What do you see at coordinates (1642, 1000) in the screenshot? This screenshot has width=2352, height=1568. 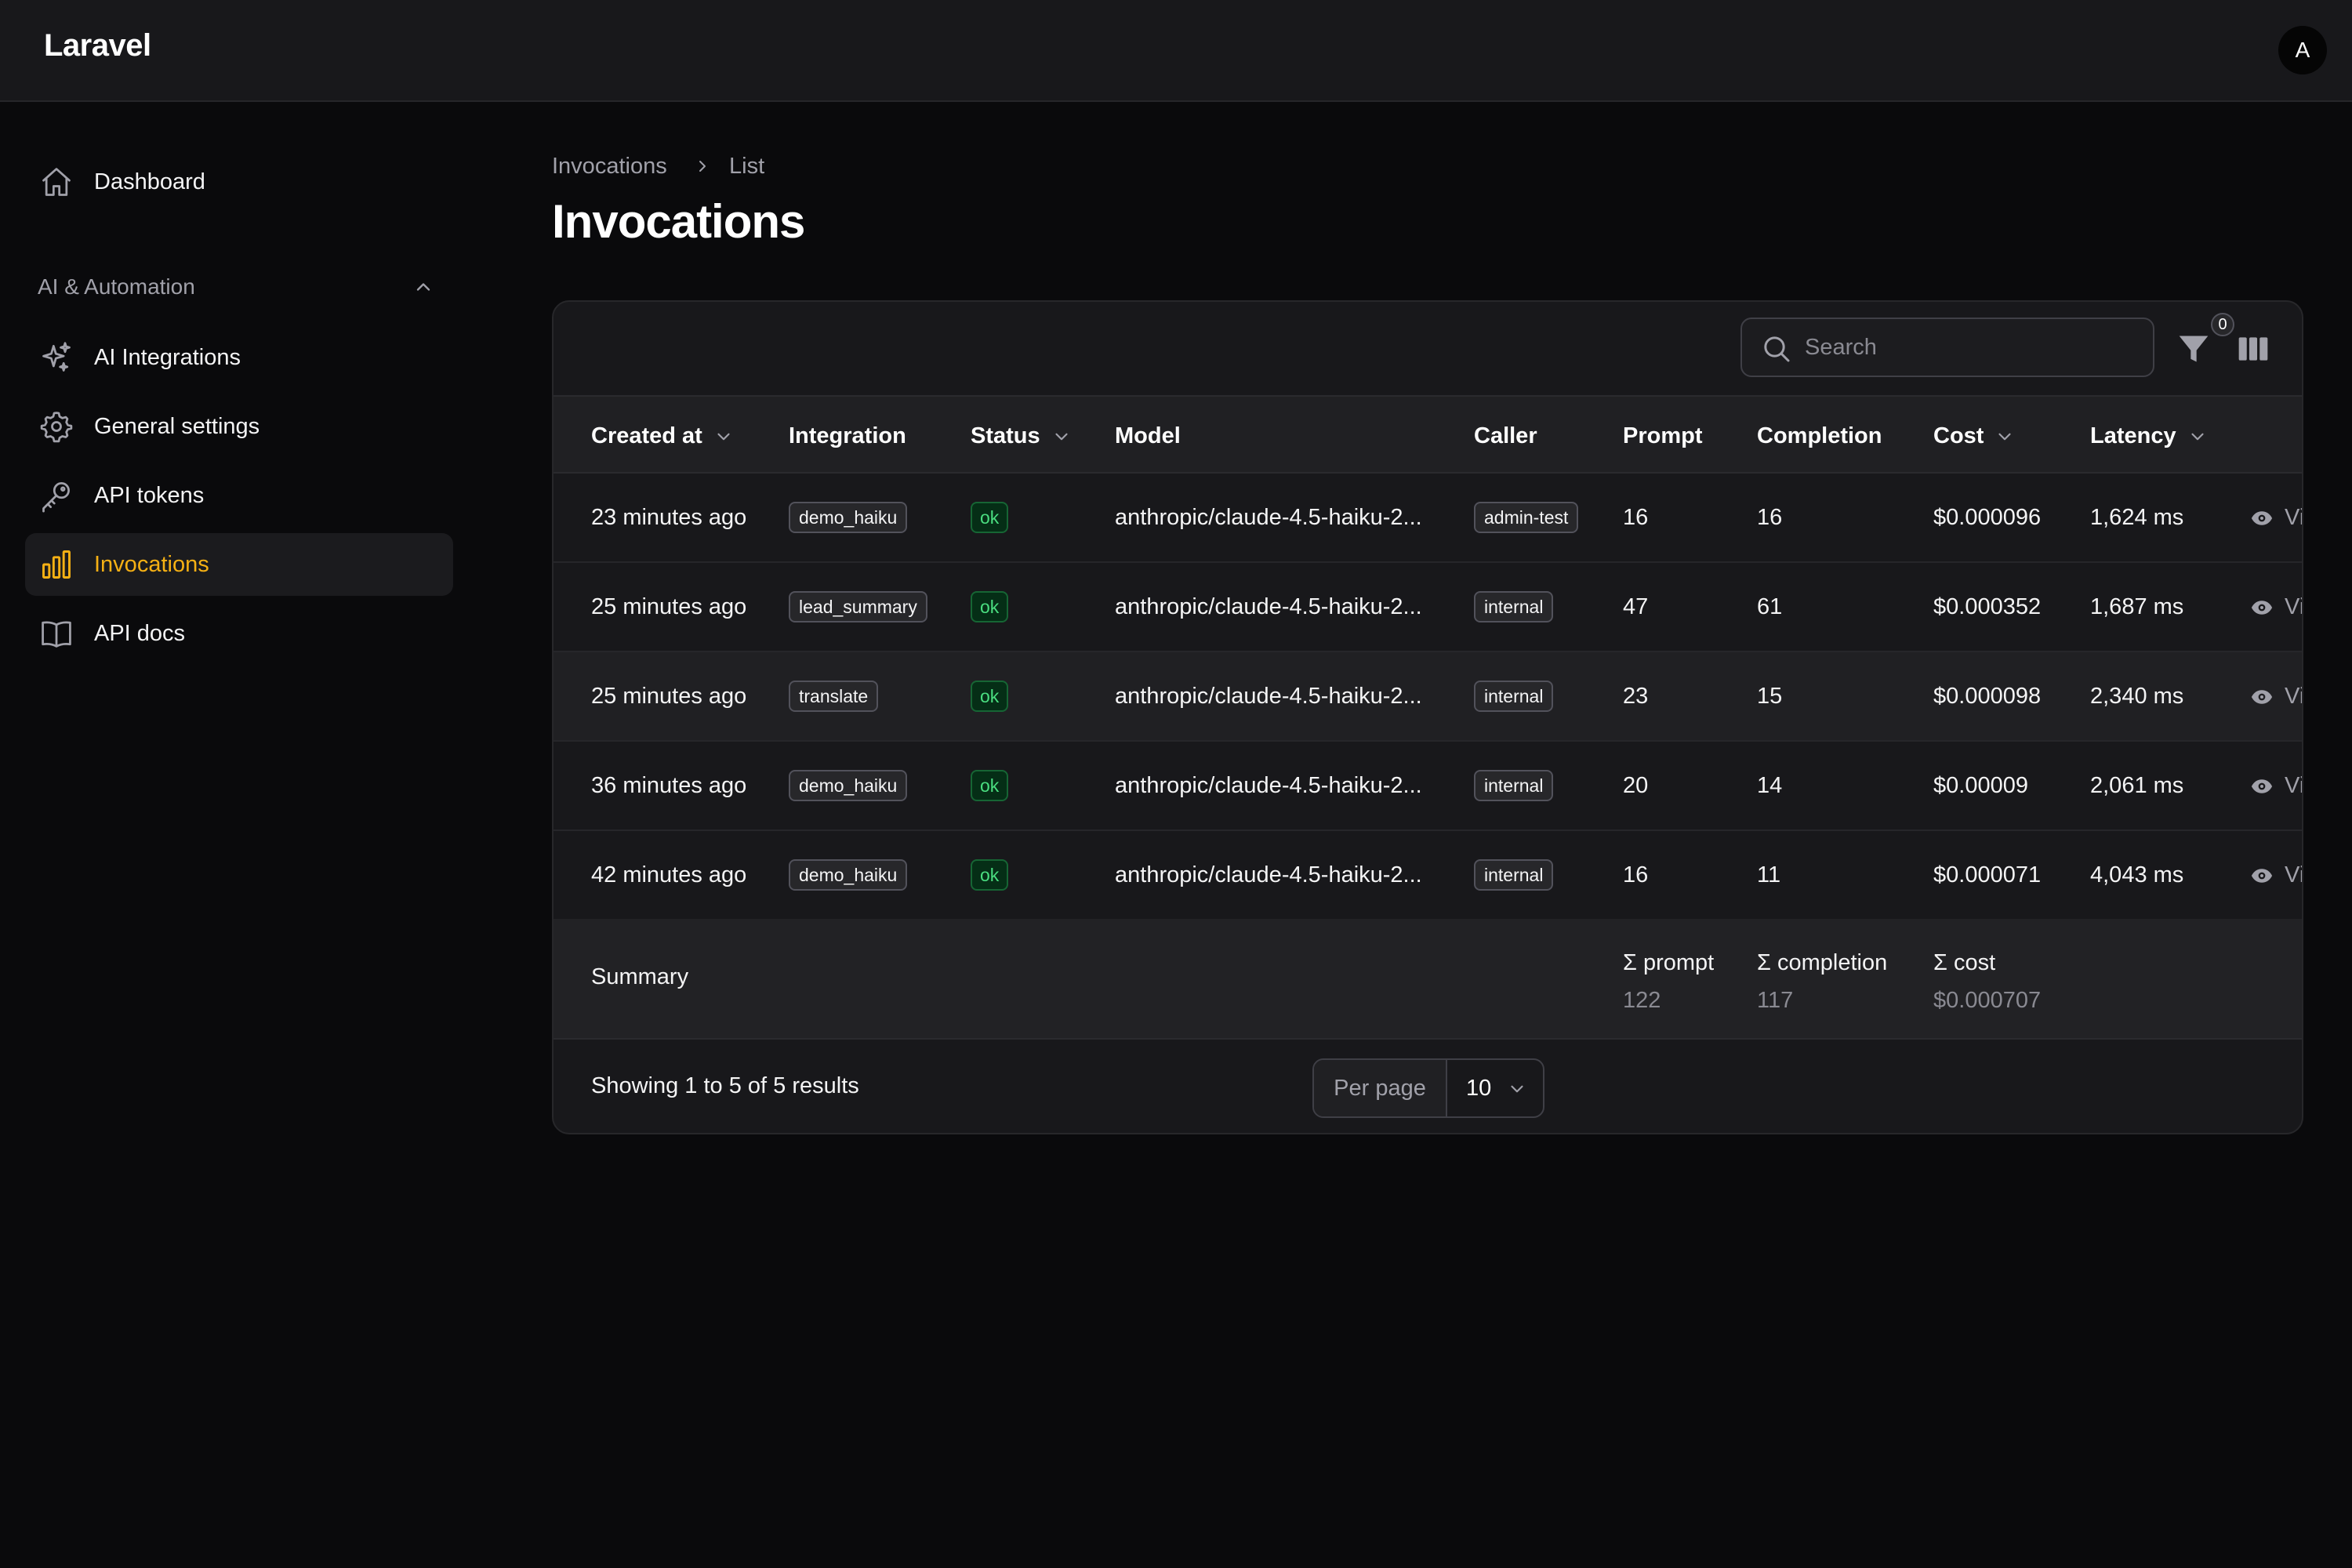 I see `summary-prompt-value: 122` at bounding box center [1642, 1000].